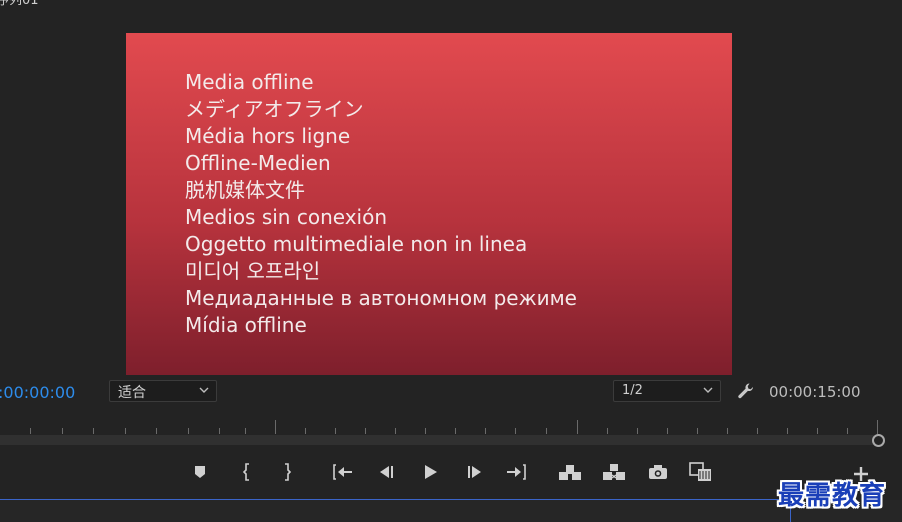 This screenshot has height=522, width=902. Describe the element at coordinates (437, 440) in the screenshot. I see `scrub-track` at that location.